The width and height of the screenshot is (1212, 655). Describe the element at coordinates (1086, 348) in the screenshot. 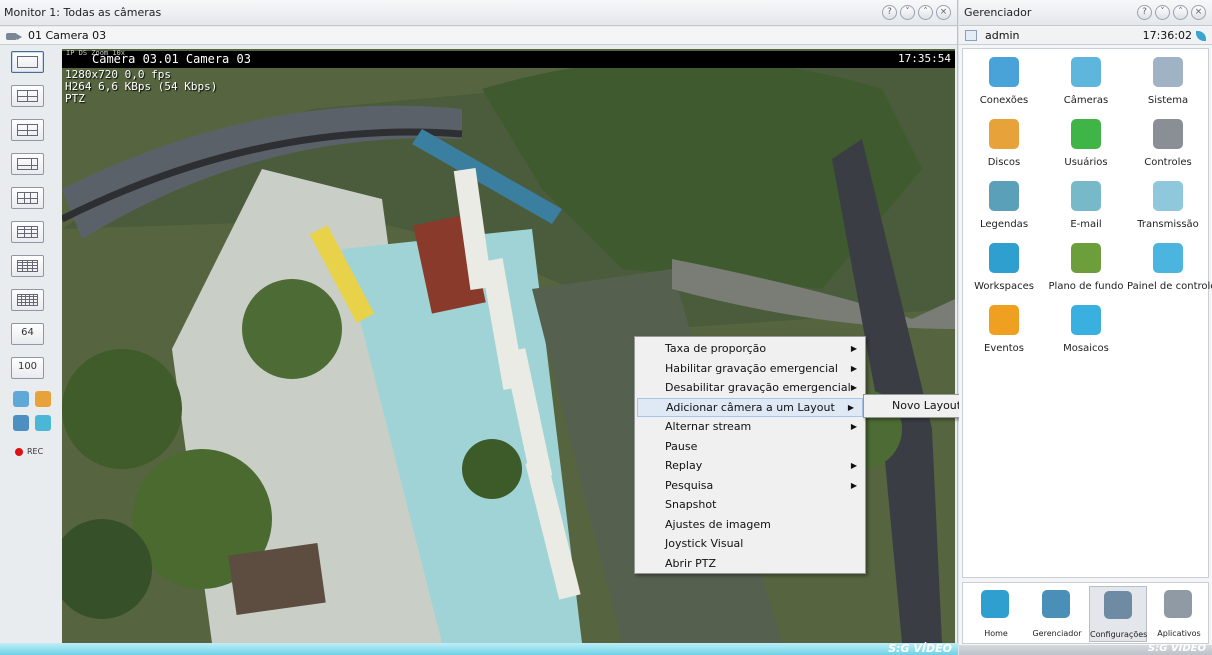

I see `tile-label: Mosaicos` at that location.